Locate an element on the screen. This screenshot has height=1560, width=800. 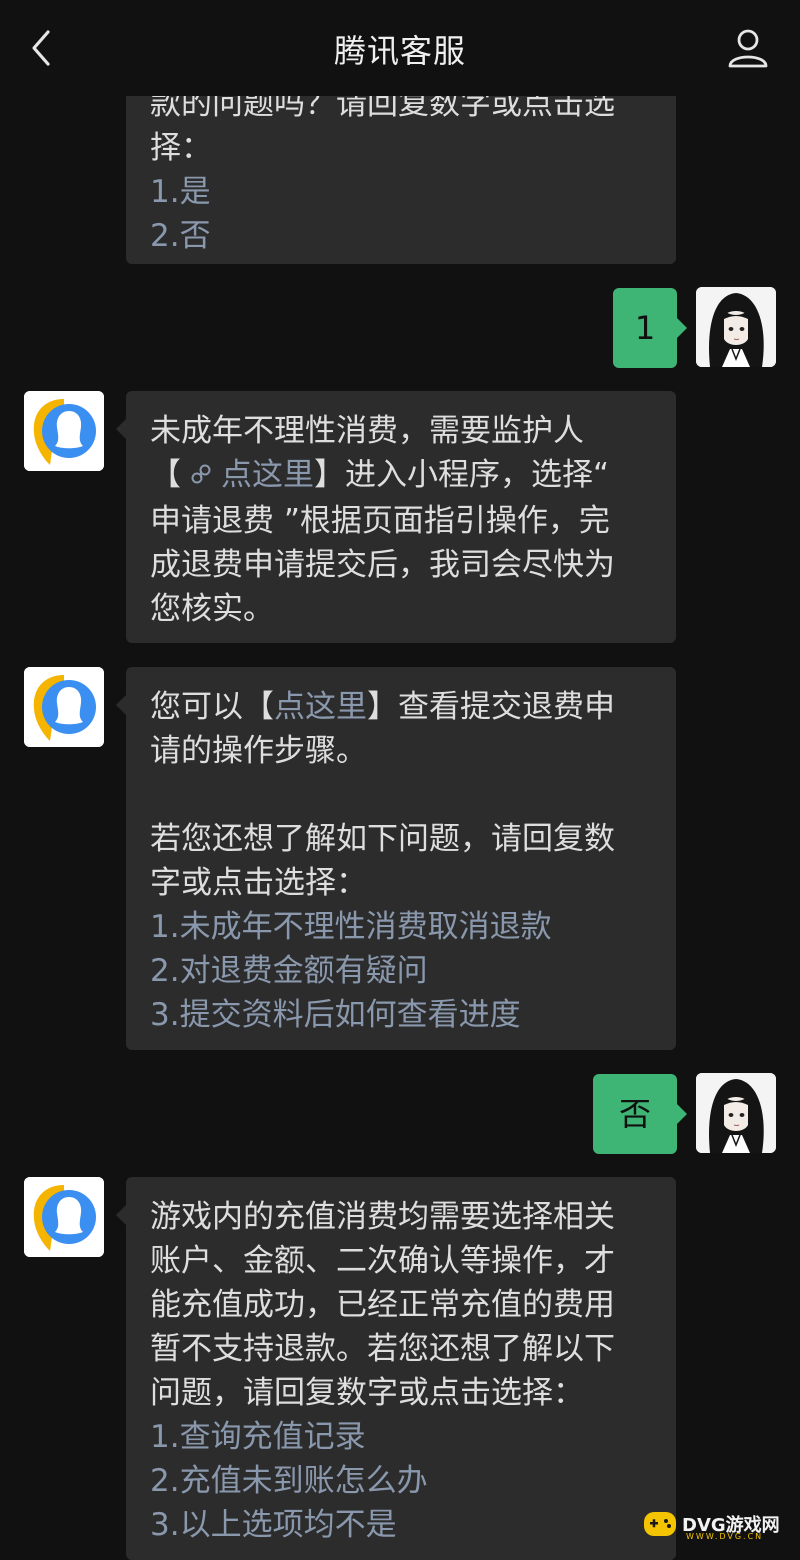
message-line: 【 点这里】进入小程序，选择“ is located at coordinates (401, 476).